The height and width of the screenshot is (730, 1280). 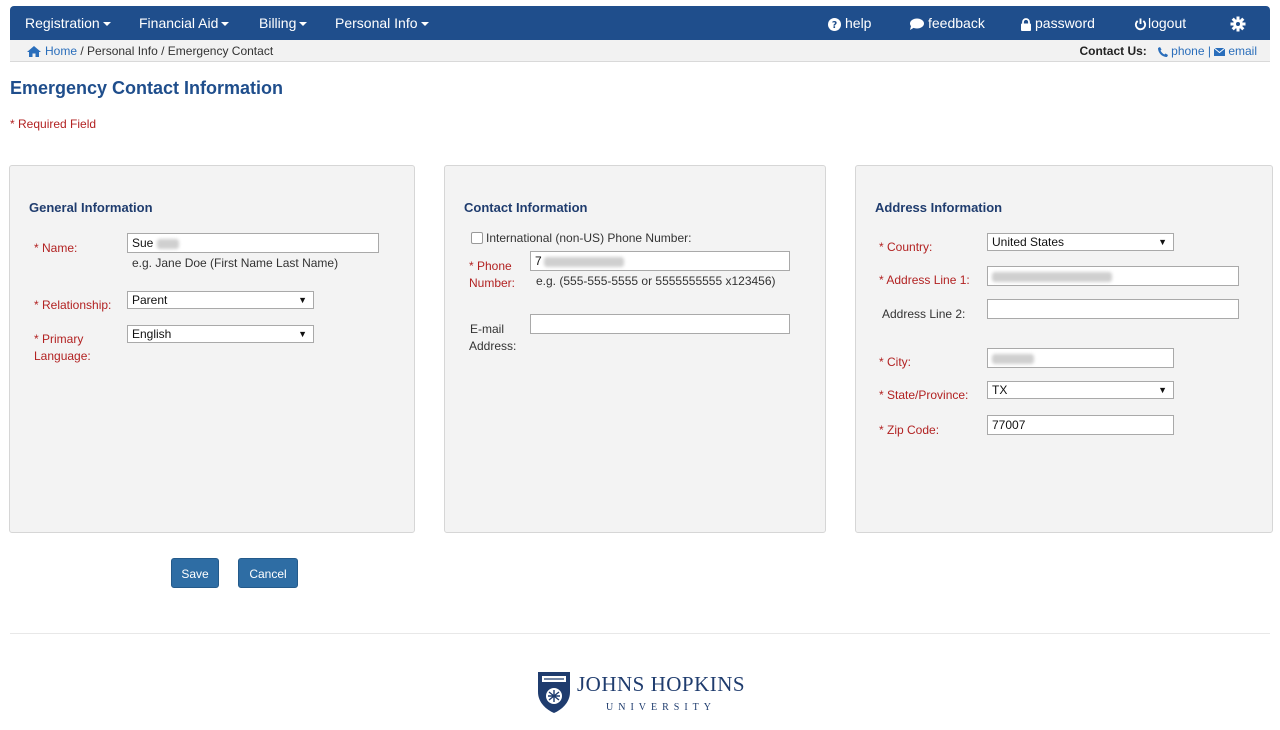 I want to click on cancel-button: Cancel, so click(x=268, y=573).